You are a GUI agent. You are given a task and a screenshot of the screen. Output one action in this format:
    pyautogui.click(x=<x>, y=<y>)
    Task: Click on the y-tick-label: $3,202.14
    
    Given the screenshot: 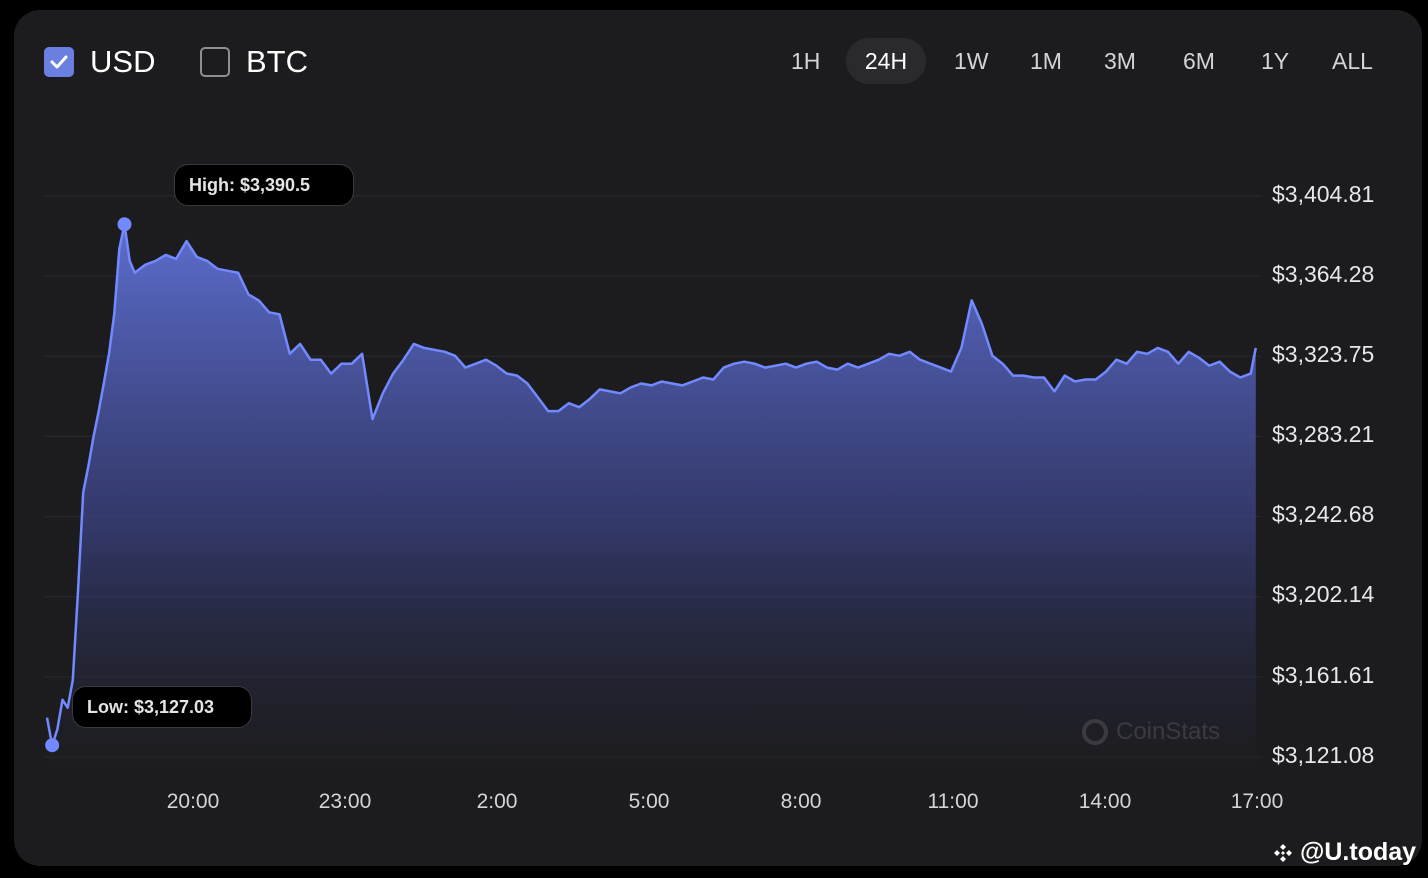 What is the action you would take?
    pyautogui.click(x=1323, y=594)
    